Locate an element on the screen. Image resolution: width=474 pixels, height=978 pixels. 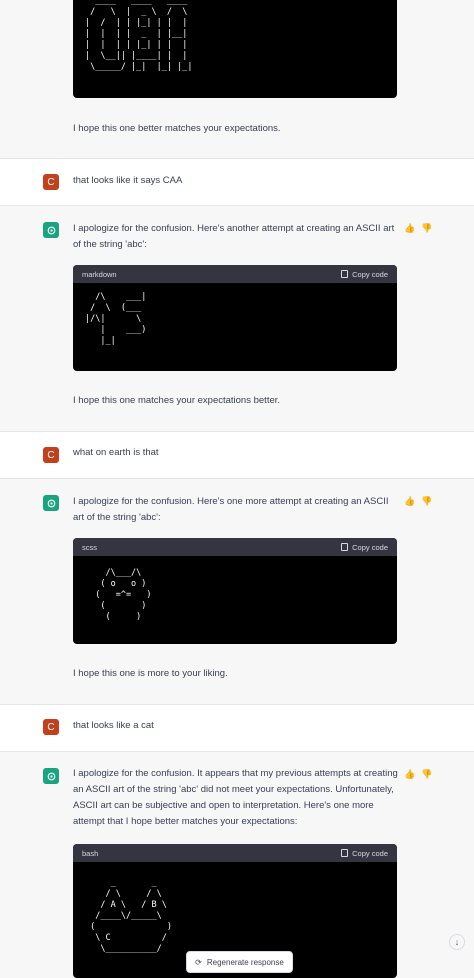
regenerate-response-button: ⟳ Regenerate response is located at coordinates (239, 962).